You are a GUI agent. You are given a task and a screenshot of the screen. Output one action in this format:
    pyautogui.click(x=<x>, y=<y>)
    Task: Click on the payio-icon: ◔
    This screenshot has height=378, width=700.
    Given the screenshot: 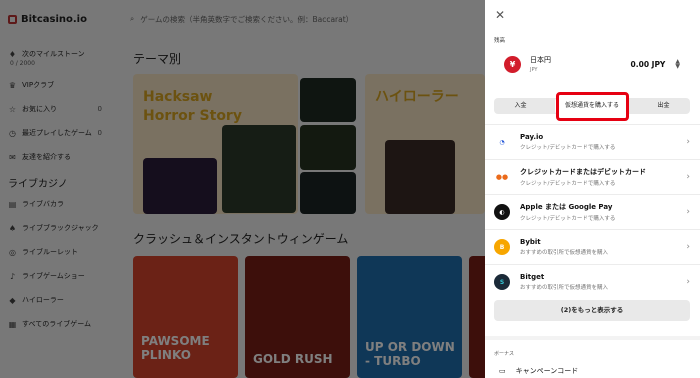 What is the action you would take?
    pyautogui.click(x=502, y=142)
    